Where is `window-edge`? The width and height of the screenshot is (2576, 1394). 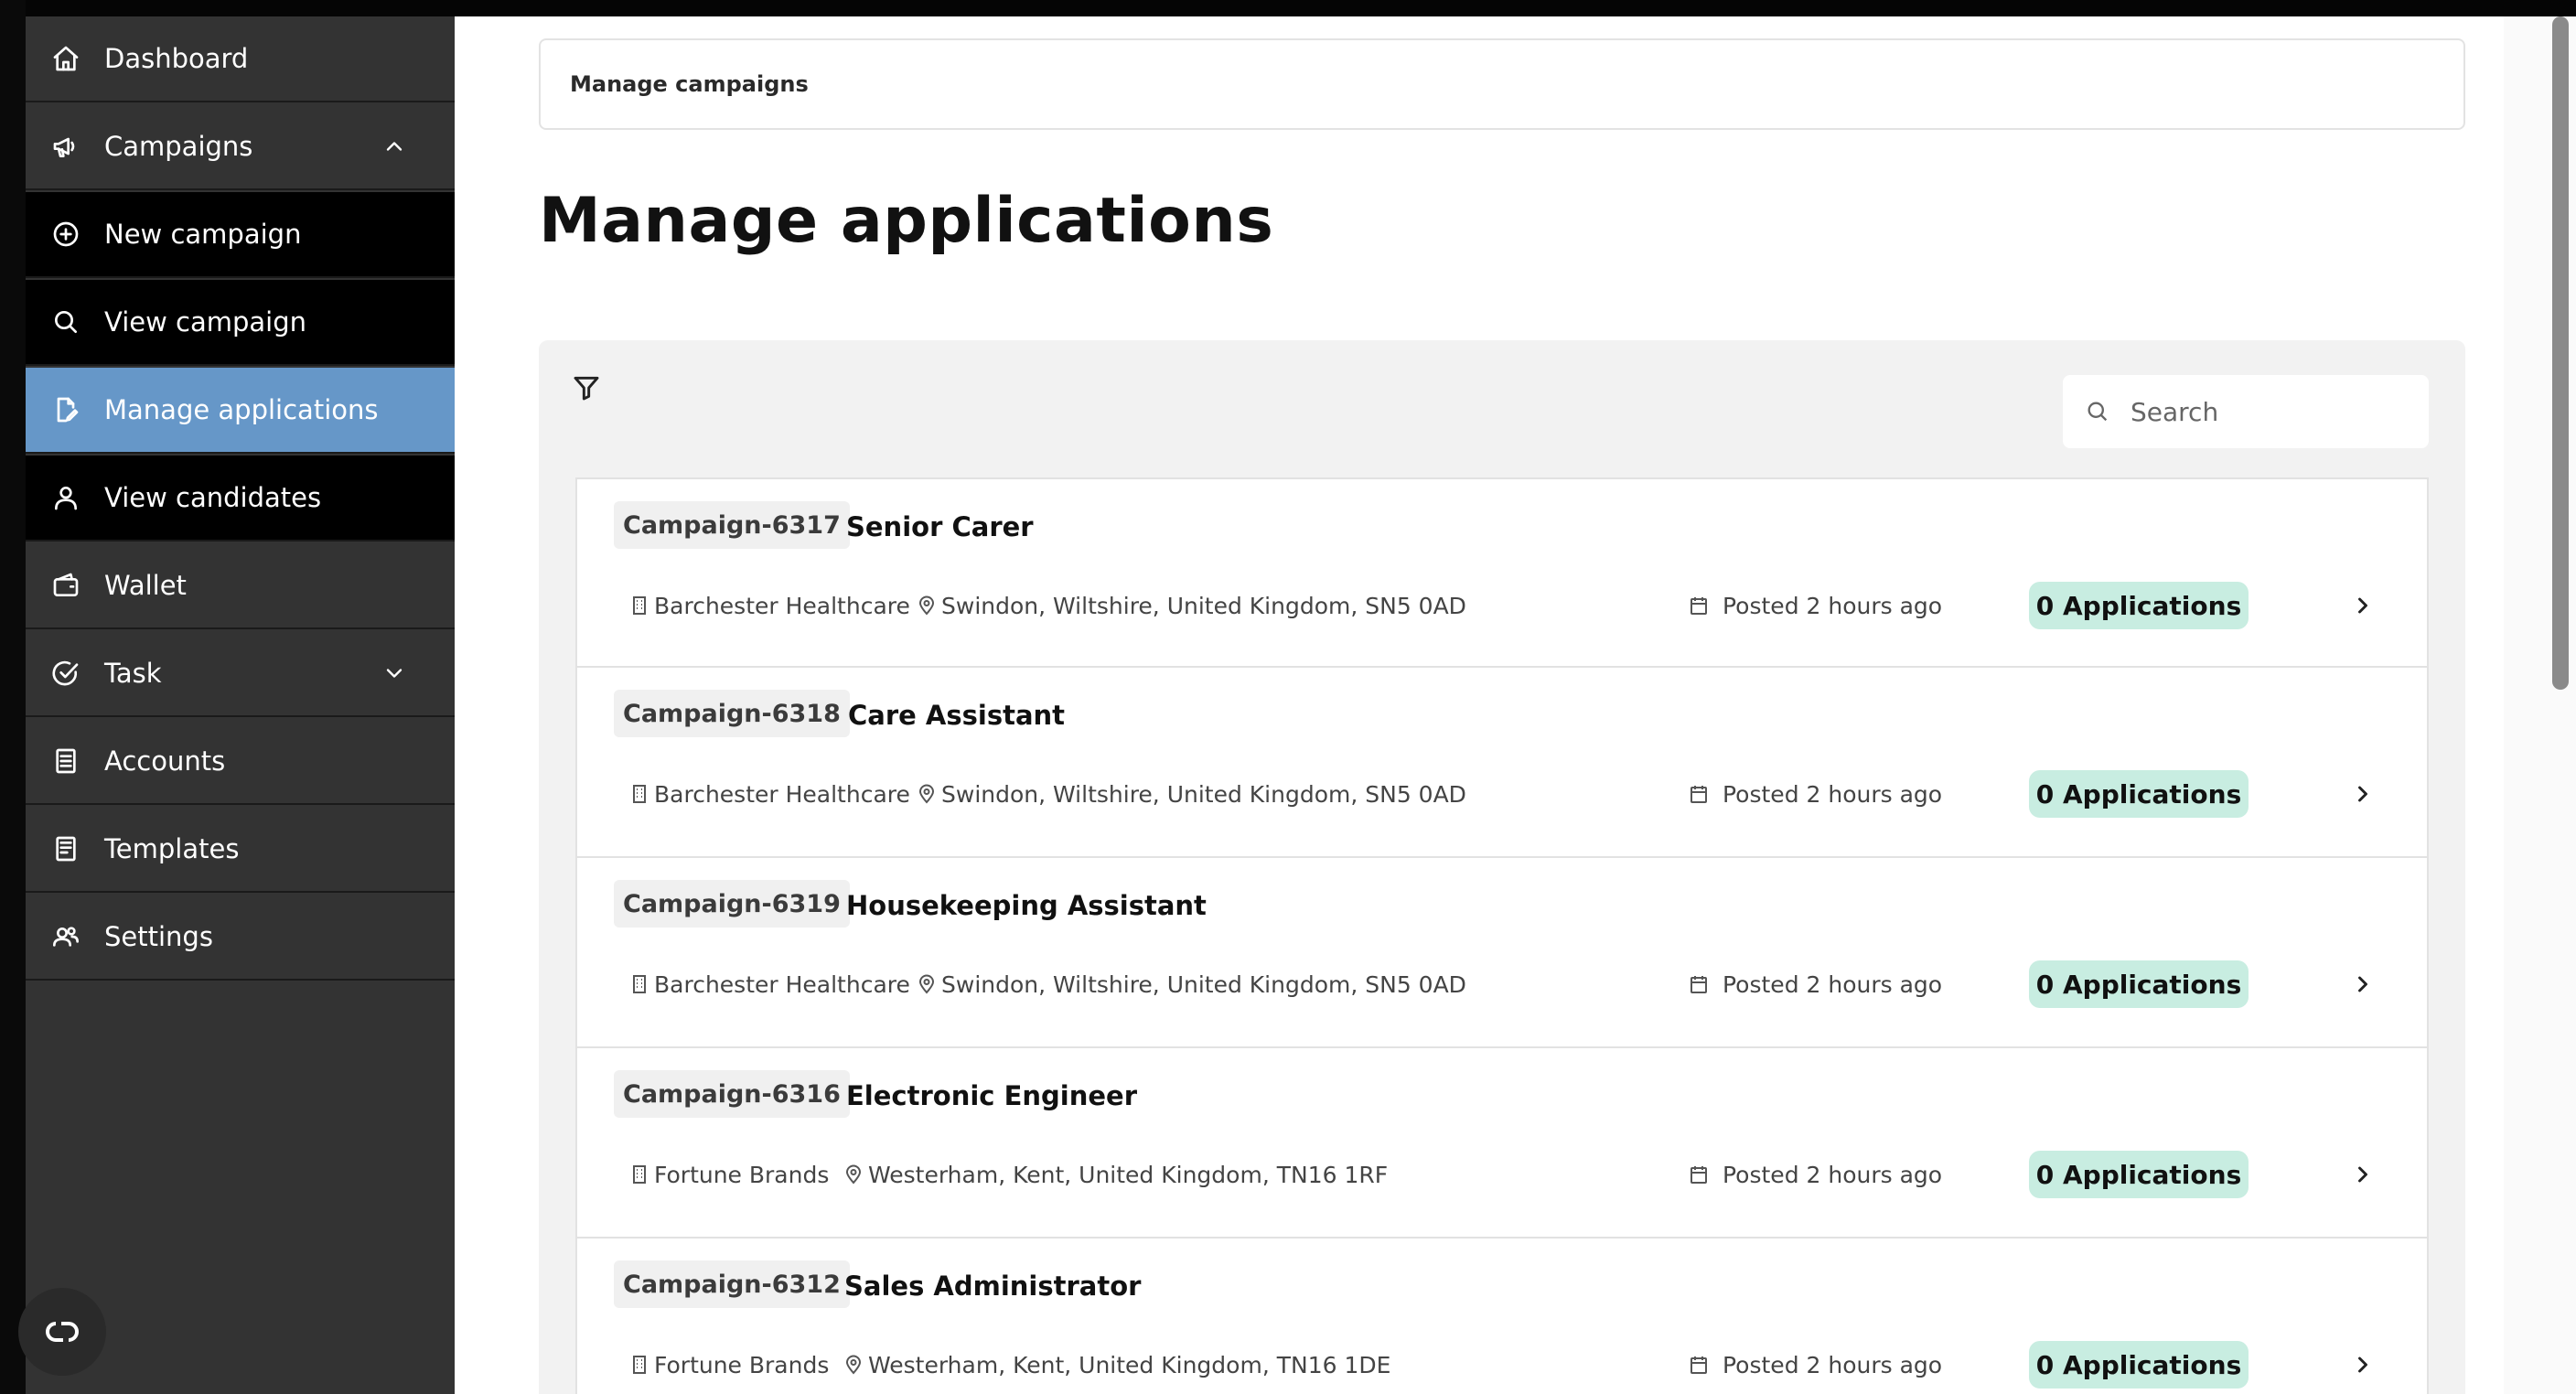 window-edge is located at coordinates (13, 697).